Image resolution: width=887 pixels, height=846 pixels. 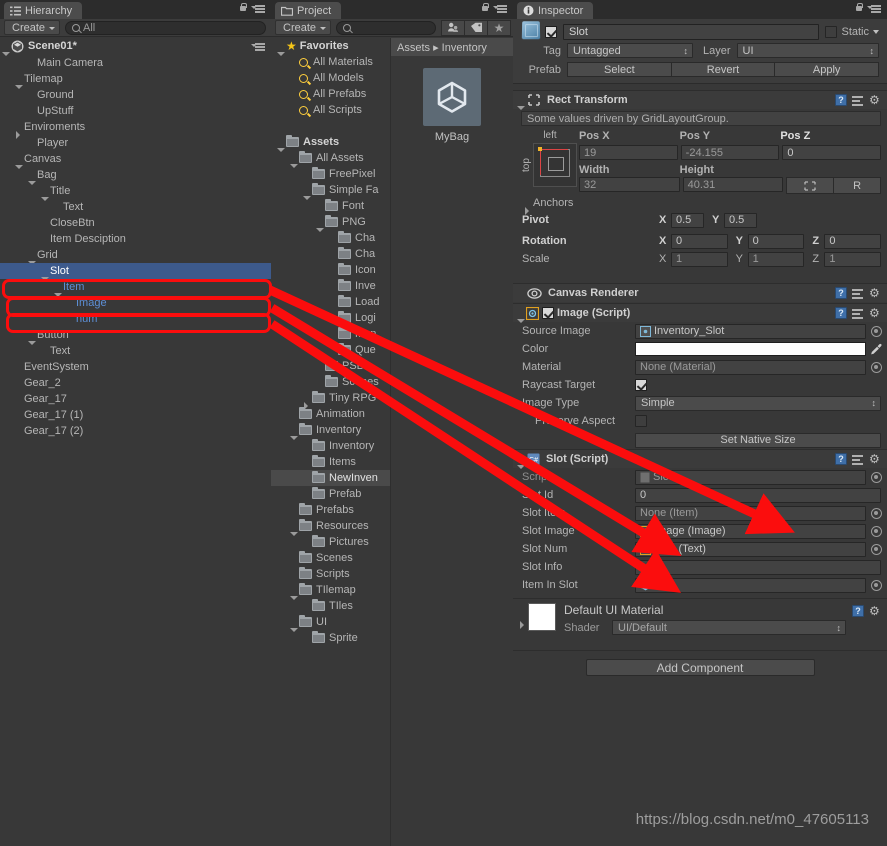 I want to click on scale-y-input: 1, so click(x=776, y=259).